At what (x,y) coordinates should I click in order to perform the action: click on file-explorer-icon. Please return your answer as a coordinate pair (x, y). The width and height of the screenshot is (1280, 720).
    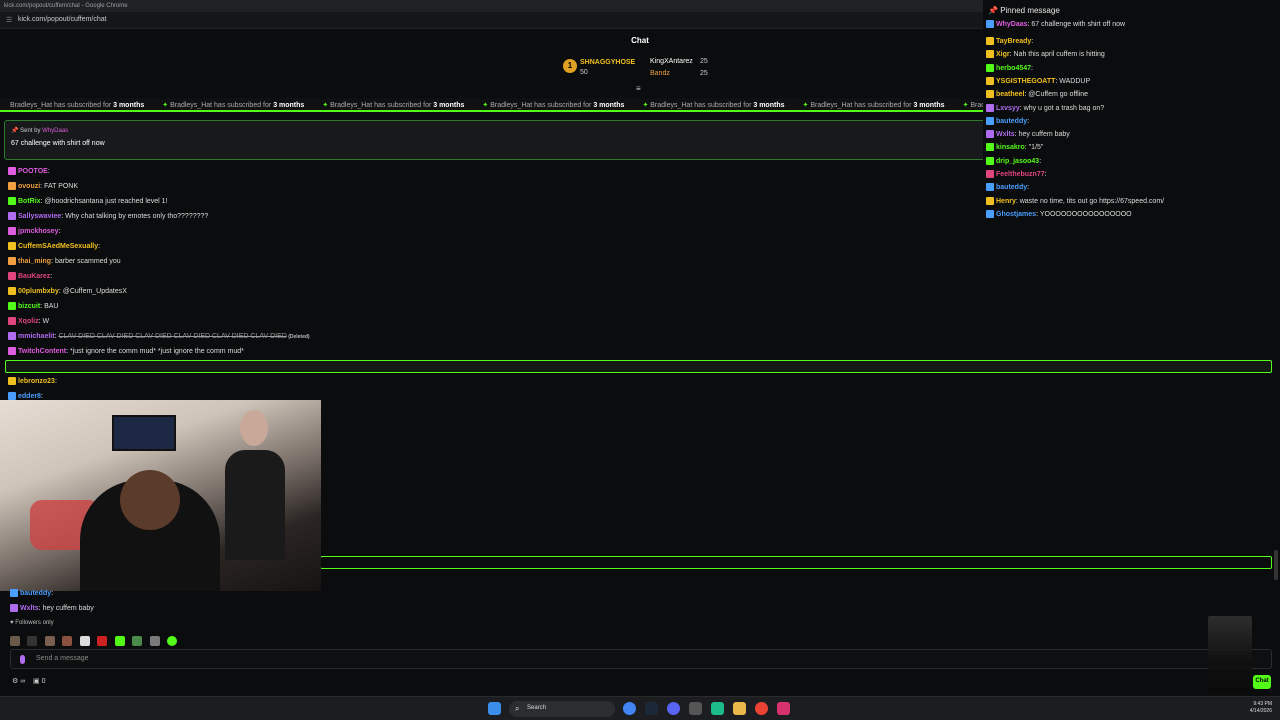
    Looking at the image, I should click on (739, 708).